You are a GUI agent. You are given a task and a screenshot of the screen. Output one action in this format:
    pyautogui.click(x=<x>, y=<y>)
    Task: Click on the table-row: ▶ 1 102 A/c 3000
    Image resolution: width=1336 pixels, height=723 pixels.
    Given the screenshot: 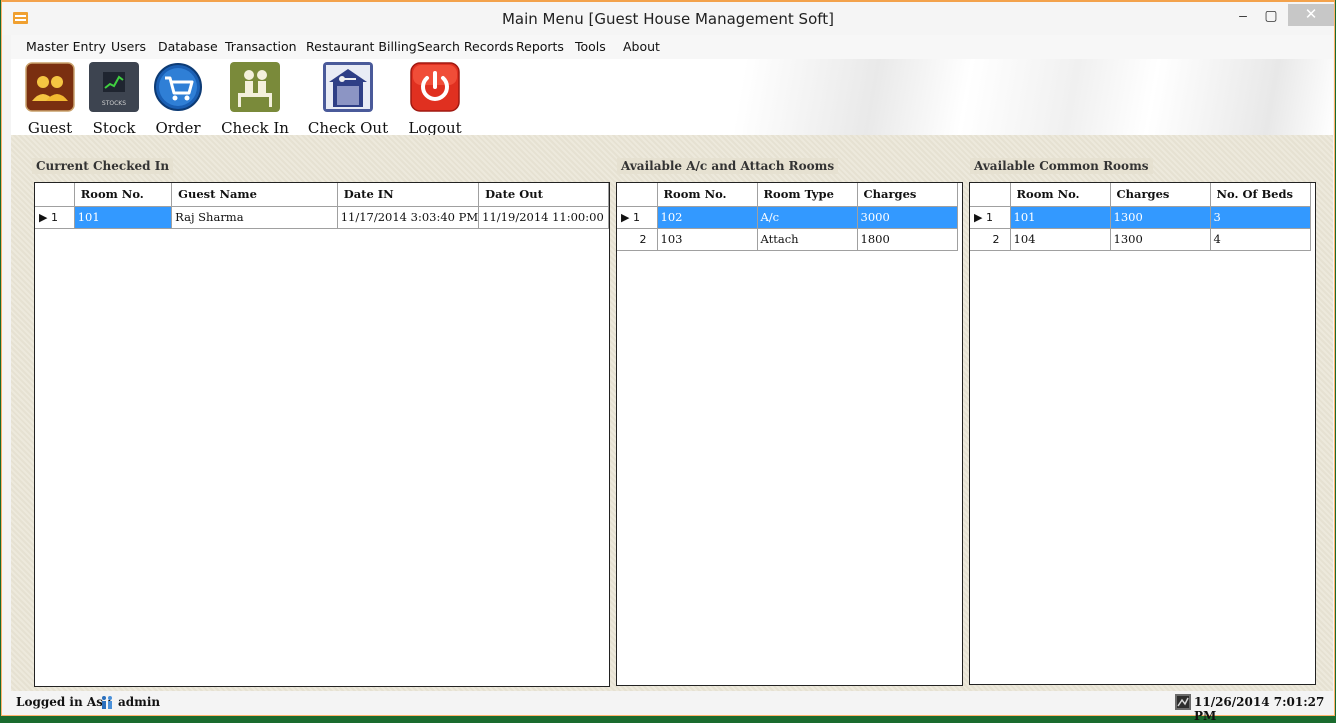 What is the action you would take?
    pyautogui.click(x=787, y=217)
    